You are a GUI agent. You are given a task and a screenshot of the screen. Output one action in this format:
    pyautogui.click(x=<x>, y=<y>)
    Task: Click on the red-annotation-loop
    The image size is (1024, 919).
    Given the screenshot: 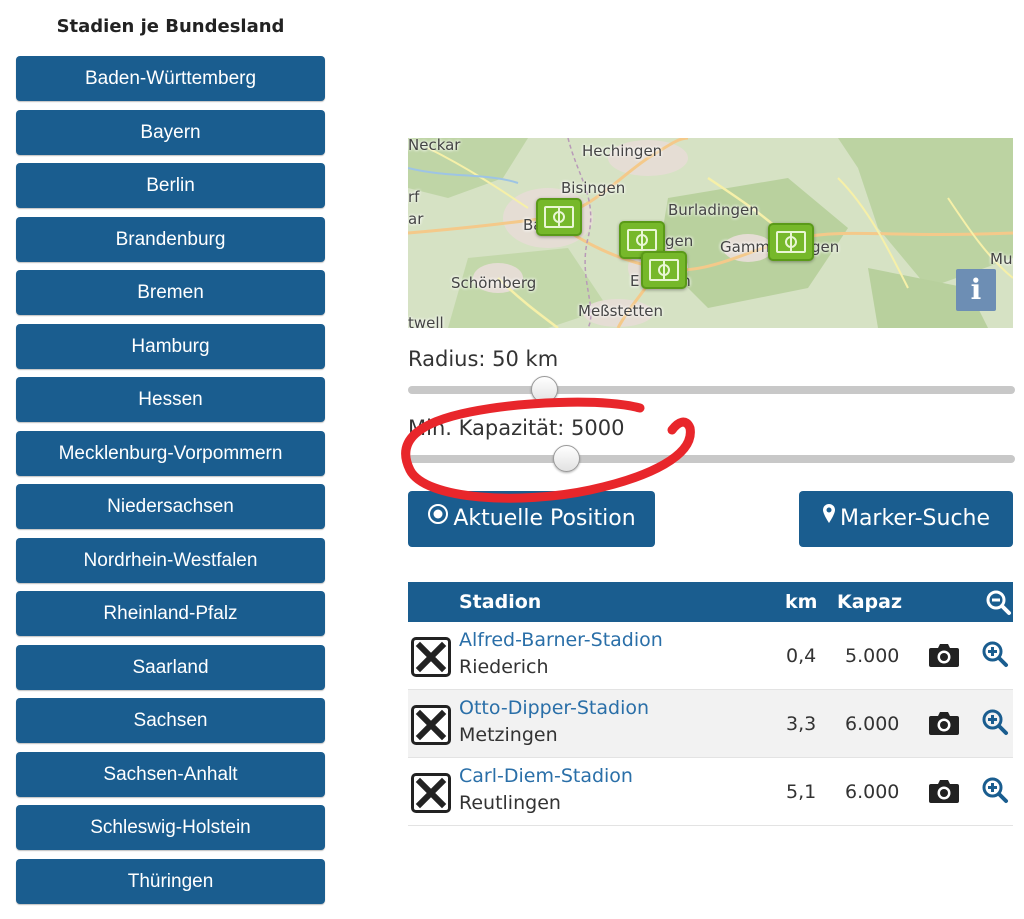 What is the action you would take?
    pyautogui.click(x=548, y=450)
    